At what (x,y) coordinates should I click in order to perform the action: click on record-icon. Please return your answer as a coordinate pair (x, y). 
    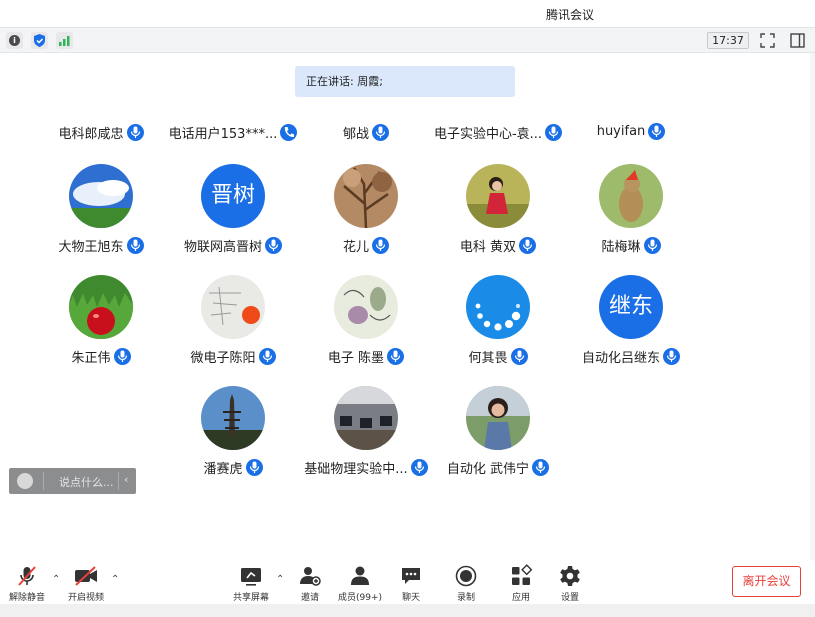
    Looking at the image, I should click on (466, 576).